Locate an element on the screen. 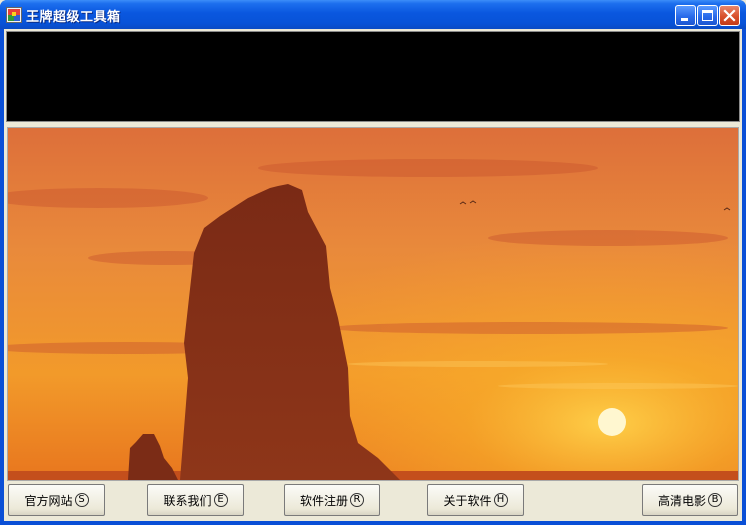 This screenshot has width=746, height=525. register-software-hotkey: R is located at coordinates (357, 500).